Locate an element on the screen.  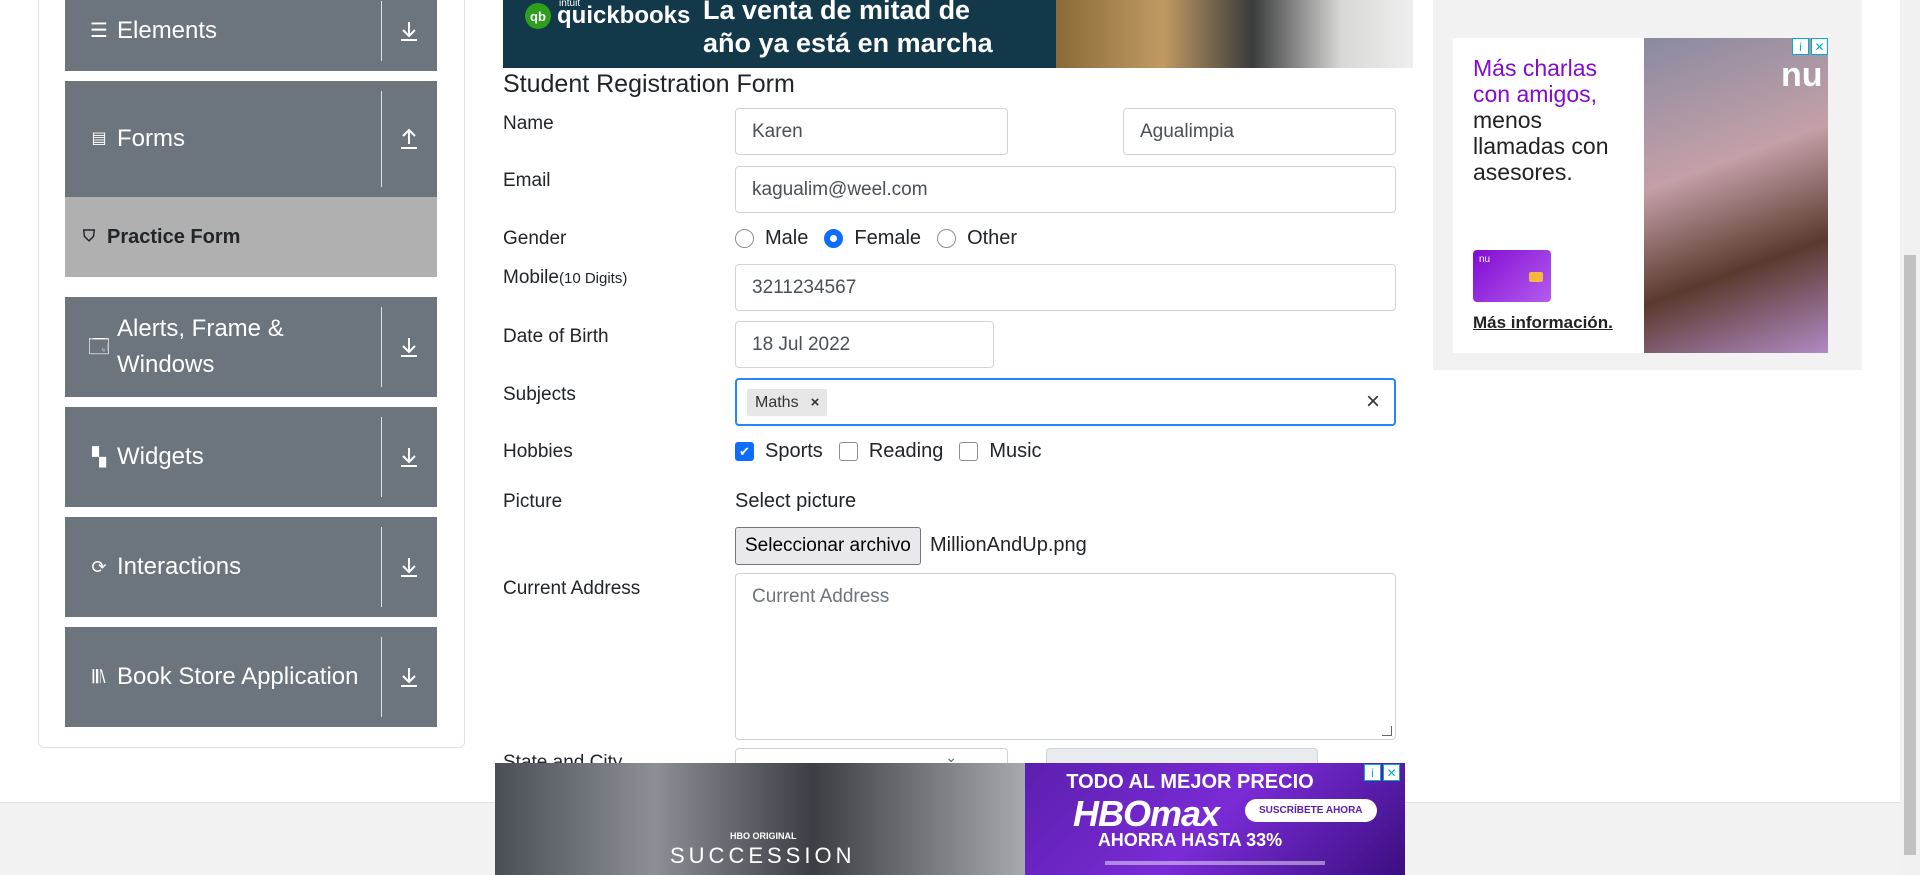
sidebar-group-widgets: ▚ Widgets is located at coordinates (251, 457).